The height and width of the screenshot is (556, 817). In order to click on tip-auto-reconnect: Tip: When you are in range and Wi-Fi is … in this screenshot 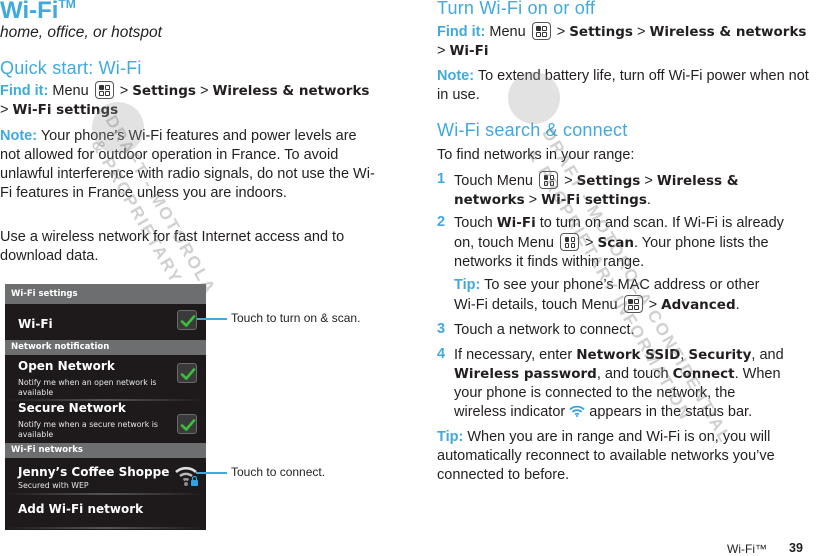, I will do `click(606, 456)`.